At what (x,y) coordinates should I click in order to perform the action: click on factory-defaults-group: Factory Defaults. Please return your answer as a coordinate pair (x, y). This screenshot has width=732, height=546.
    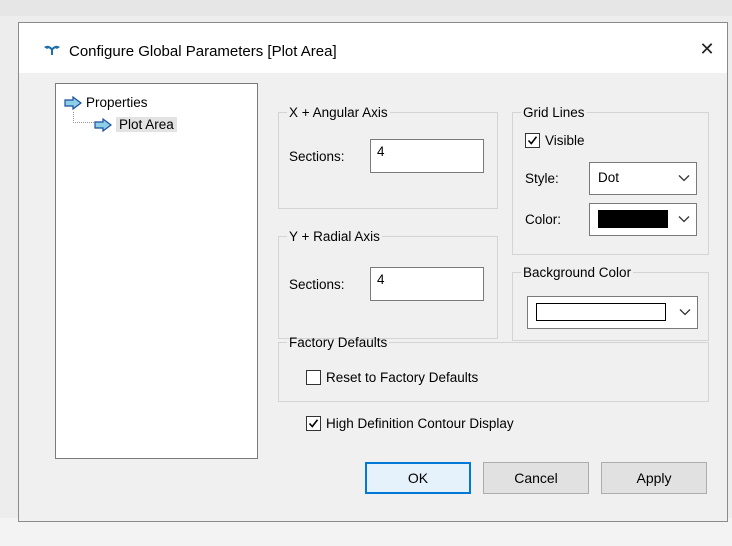
    Looking at the image, I should click on (493, 368).